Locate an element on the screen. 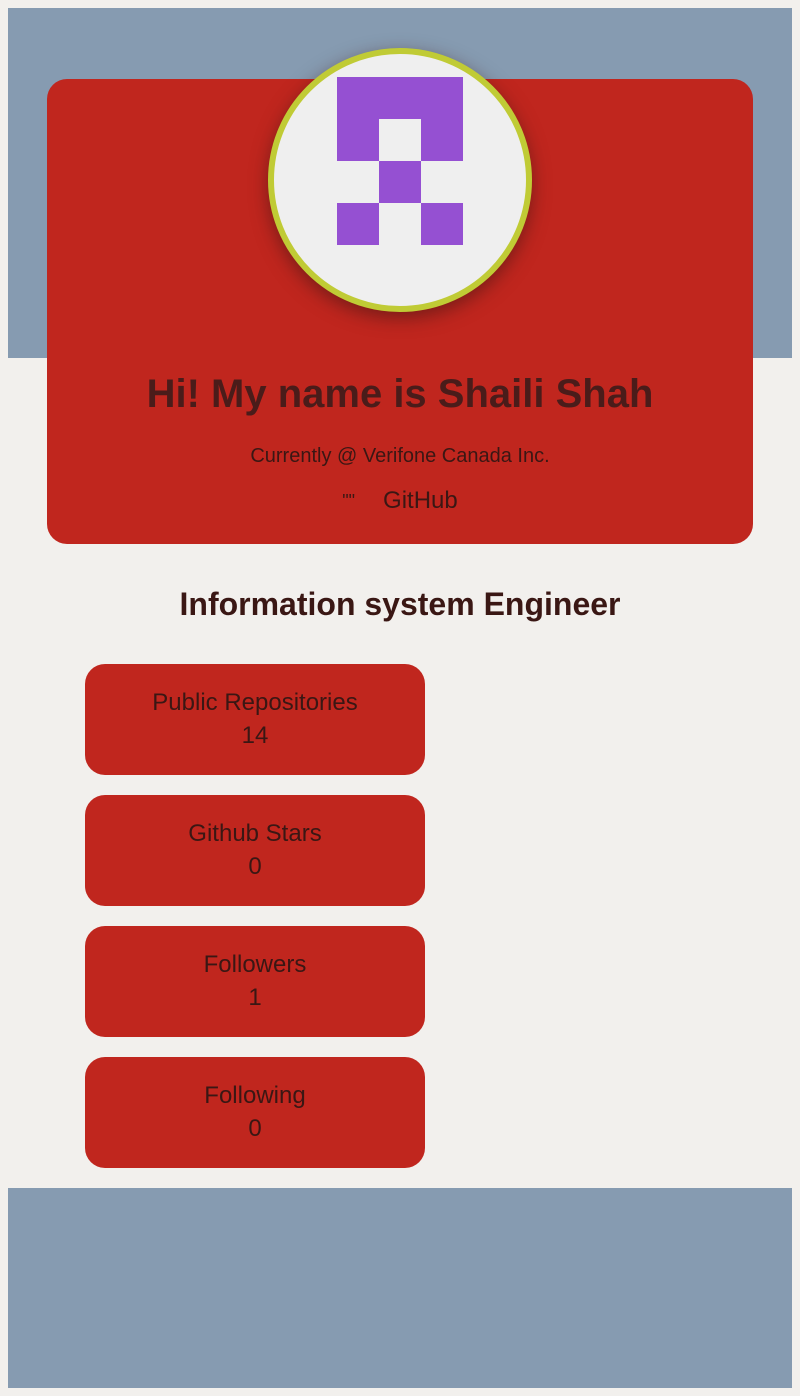  identicon-icon is located at coordinates (400, 161).